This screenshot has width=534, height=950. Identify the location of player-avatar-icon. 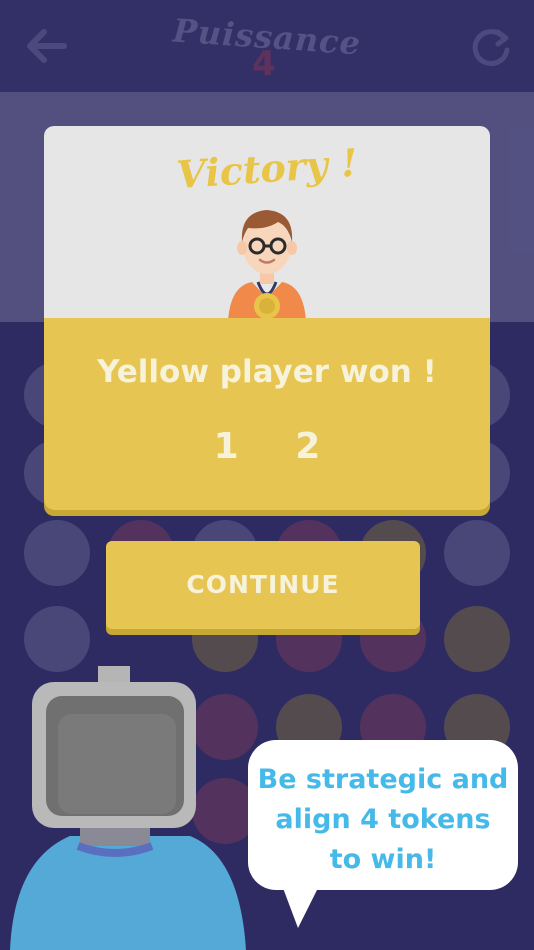
(267, 266).